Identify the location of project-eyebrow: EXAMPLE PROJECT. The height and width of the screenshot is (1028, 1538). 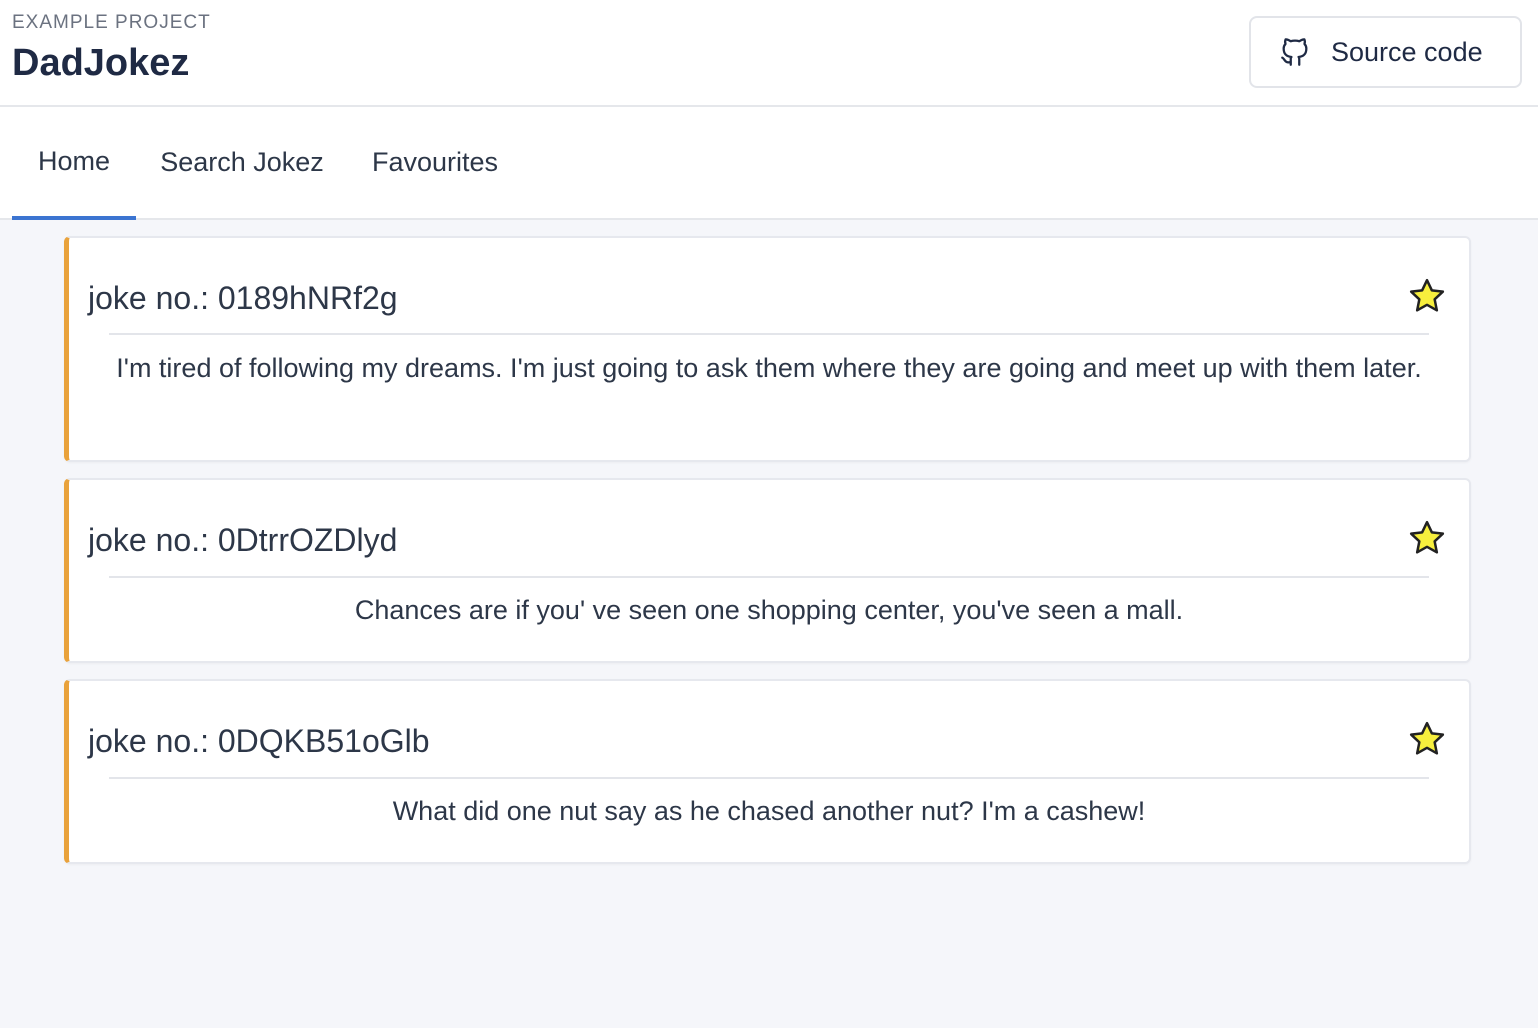
(111, 22).